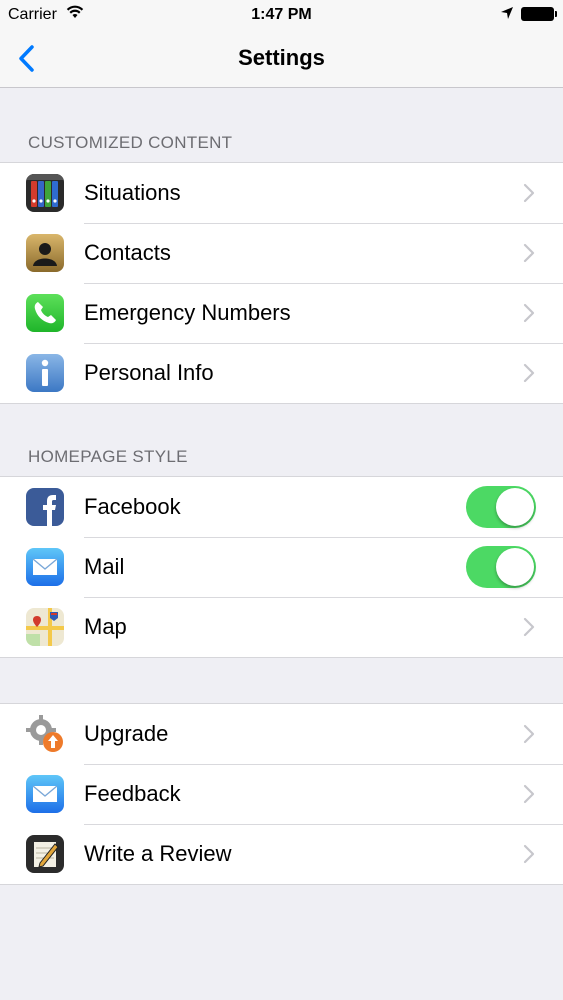 The height and width of the screenshot is (1000, 563). I want to click on navigation-bar: Settings, so click(281, 59).